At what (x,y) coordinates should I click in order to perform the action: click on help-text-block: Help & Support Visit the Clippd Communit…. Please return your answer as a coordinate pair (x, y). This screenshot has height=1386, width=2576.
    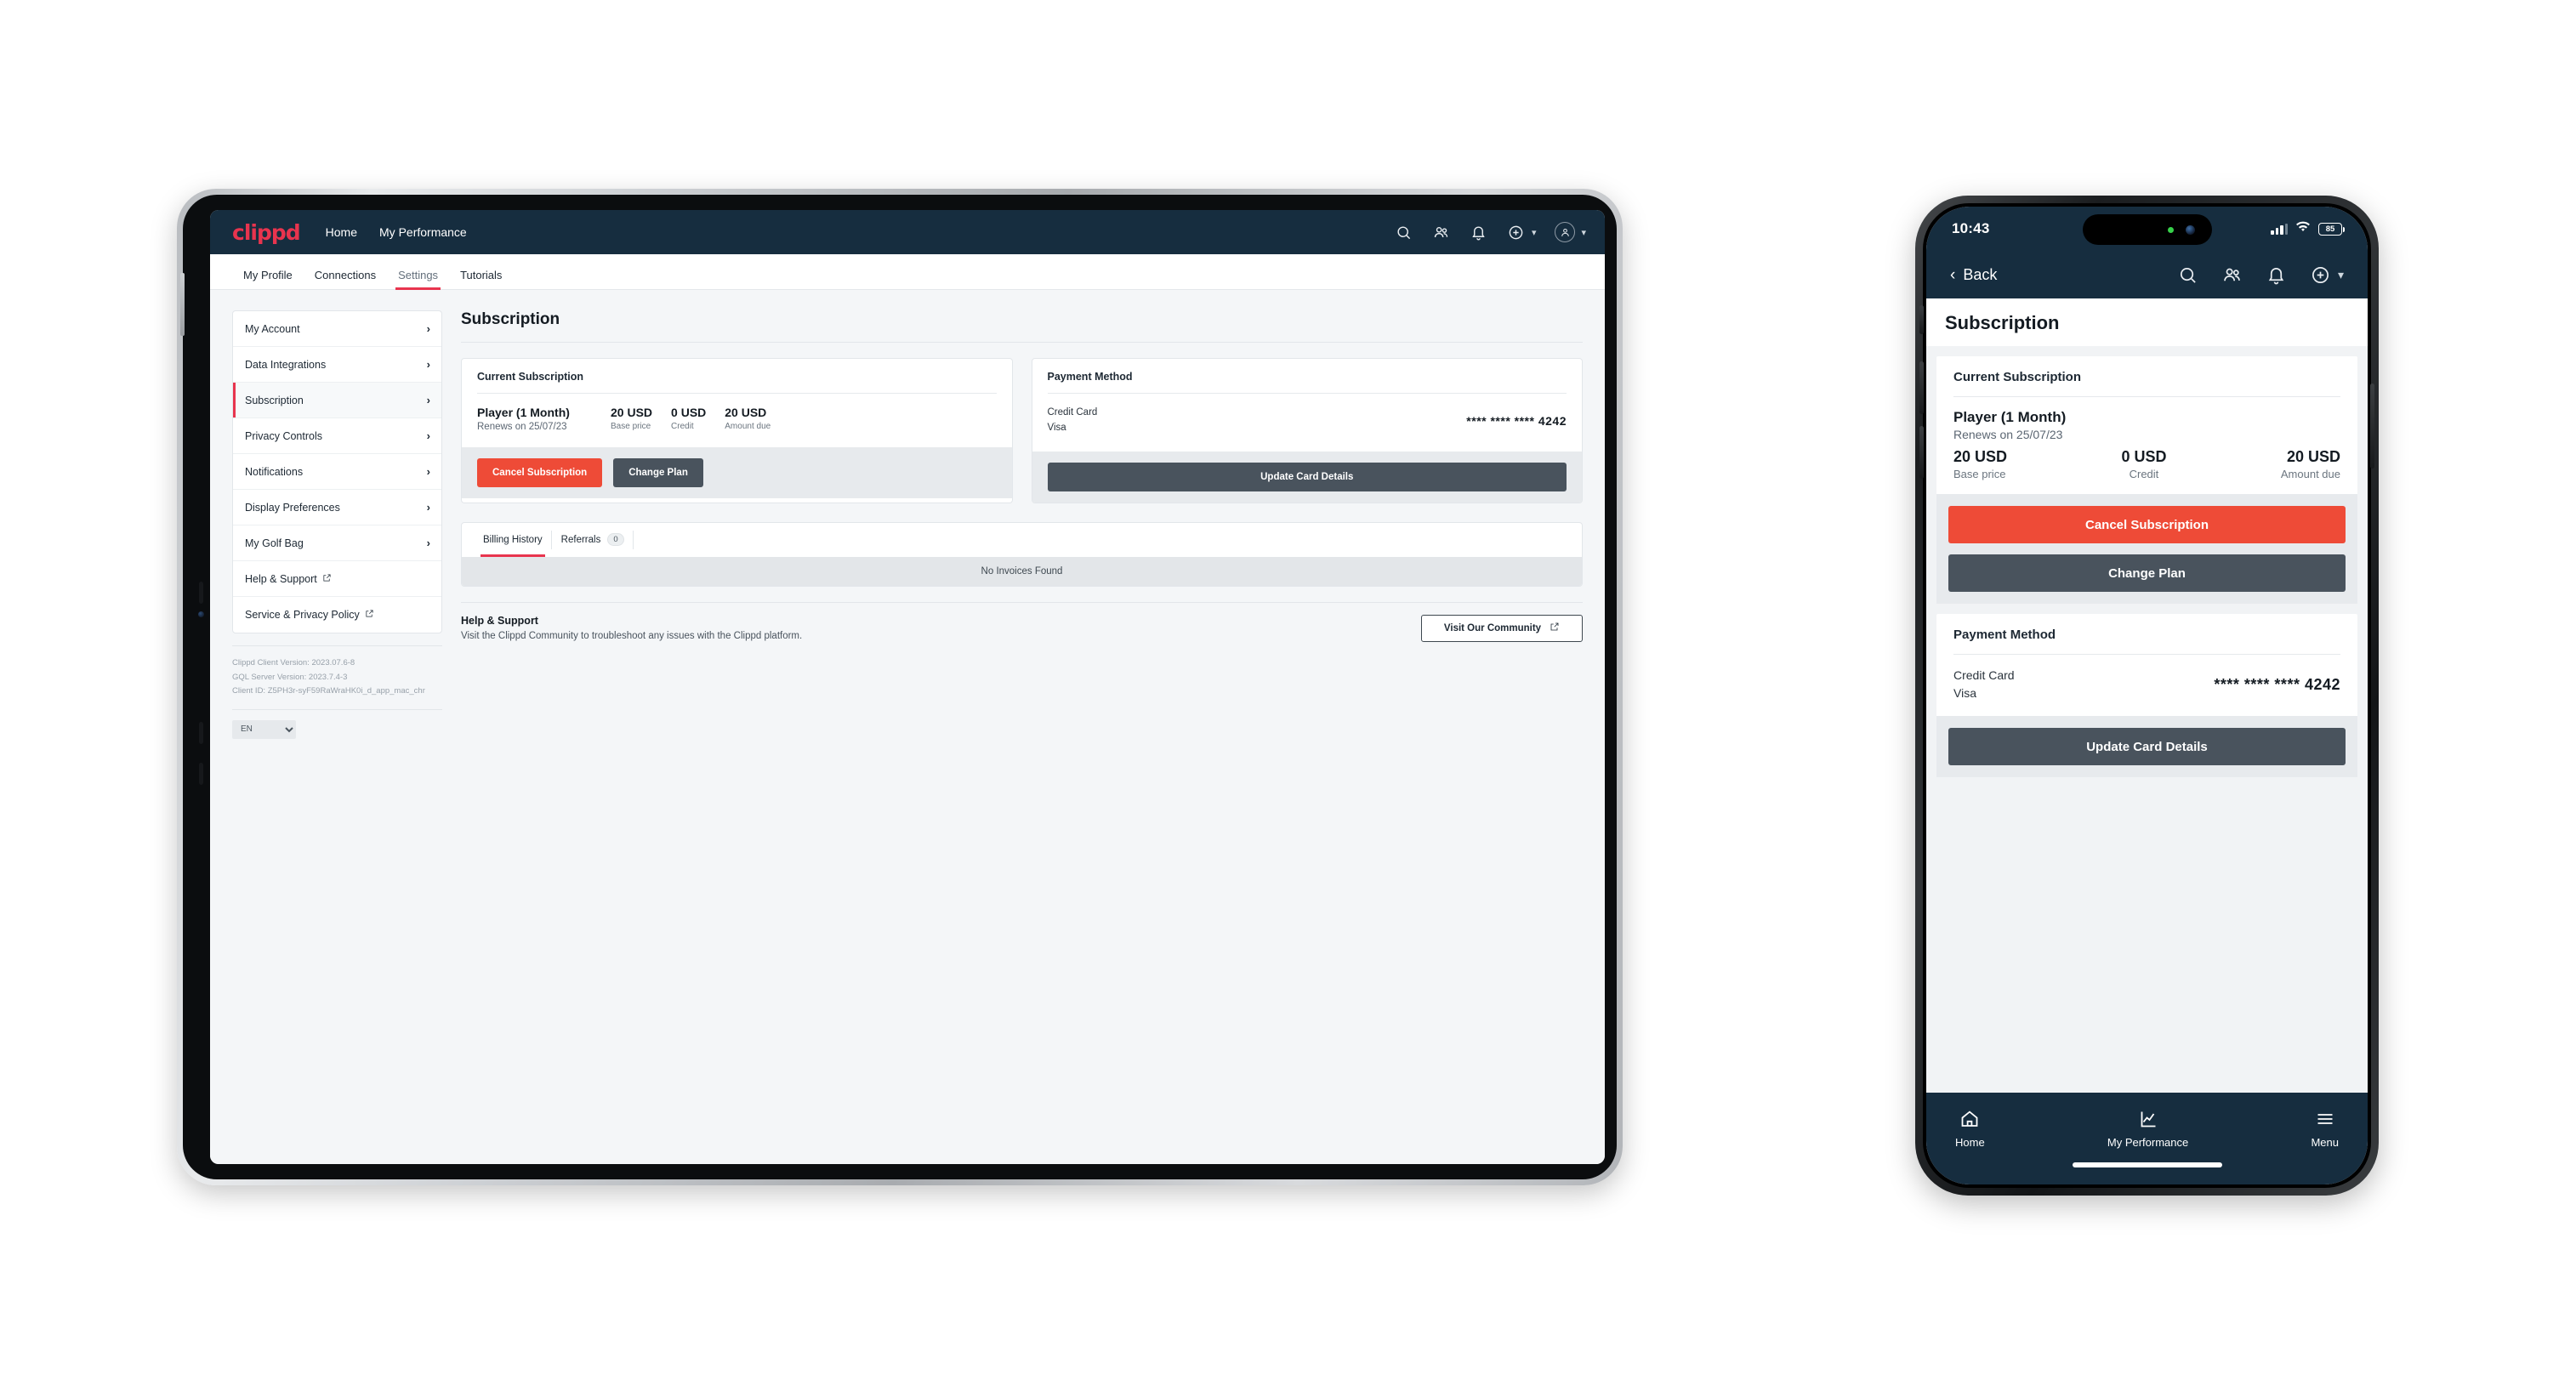
    Looking at the image, I should click on (631, 628).